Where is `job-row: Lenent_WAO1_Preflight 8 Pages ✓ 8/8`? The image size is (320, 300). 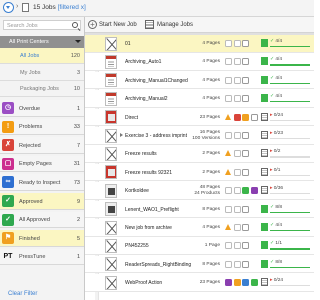 job-row: Lenent_WAO1_Preflight 8 Pages ✓ 8/8 is located at coordinates (199, 209).